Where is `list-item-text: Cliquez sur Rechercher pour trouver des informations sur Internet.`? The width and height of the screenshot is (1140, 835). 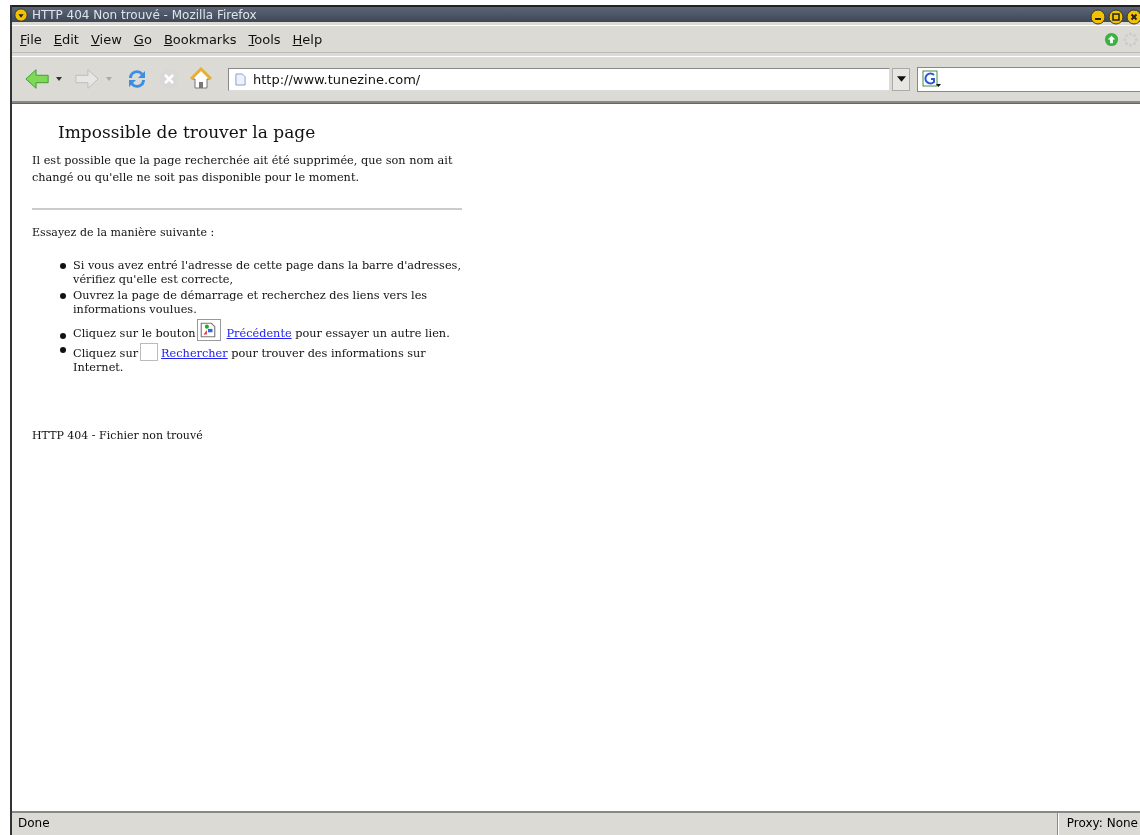
list-item-text: Cliquez sur Rechercher pour trouver des informations sur Internet. is located at coordinates (269, 359).